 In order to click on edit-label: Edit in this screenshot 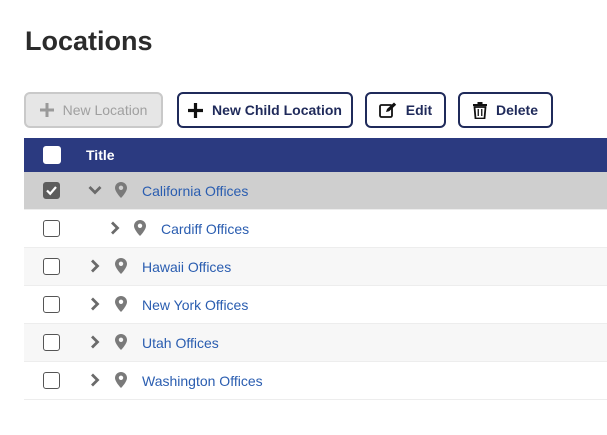, I will do `click(419, 110)`.